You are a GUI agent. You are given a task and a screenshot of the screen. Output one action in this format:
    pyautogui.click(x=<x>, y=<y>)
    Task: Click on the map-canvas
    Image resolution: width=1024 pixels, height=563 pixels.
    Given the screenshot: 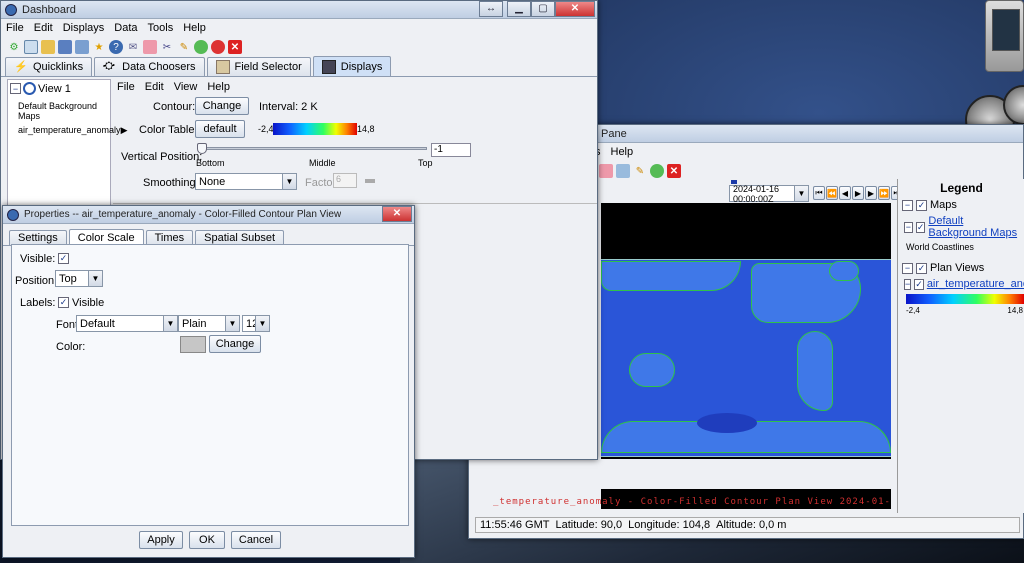 What is the action you would take?
    pyautogui.click(x=746, y=331)
    